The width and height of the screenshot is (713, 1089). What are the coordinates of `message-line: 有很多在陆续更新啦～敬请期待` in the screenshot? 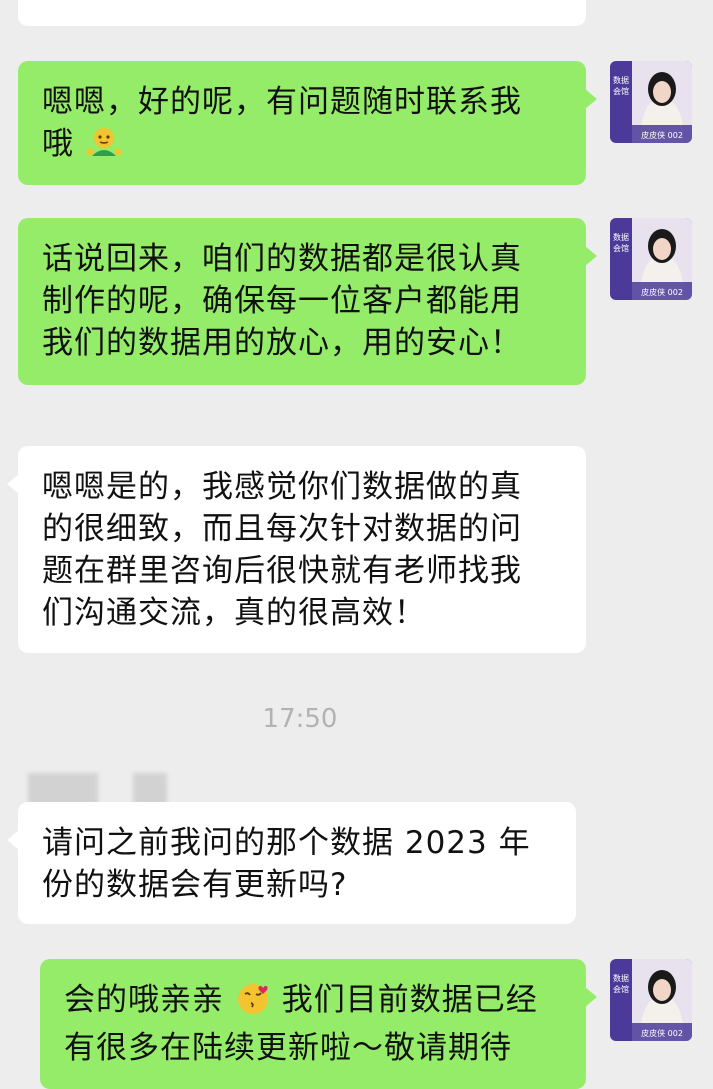 It's located at (288, 1048).